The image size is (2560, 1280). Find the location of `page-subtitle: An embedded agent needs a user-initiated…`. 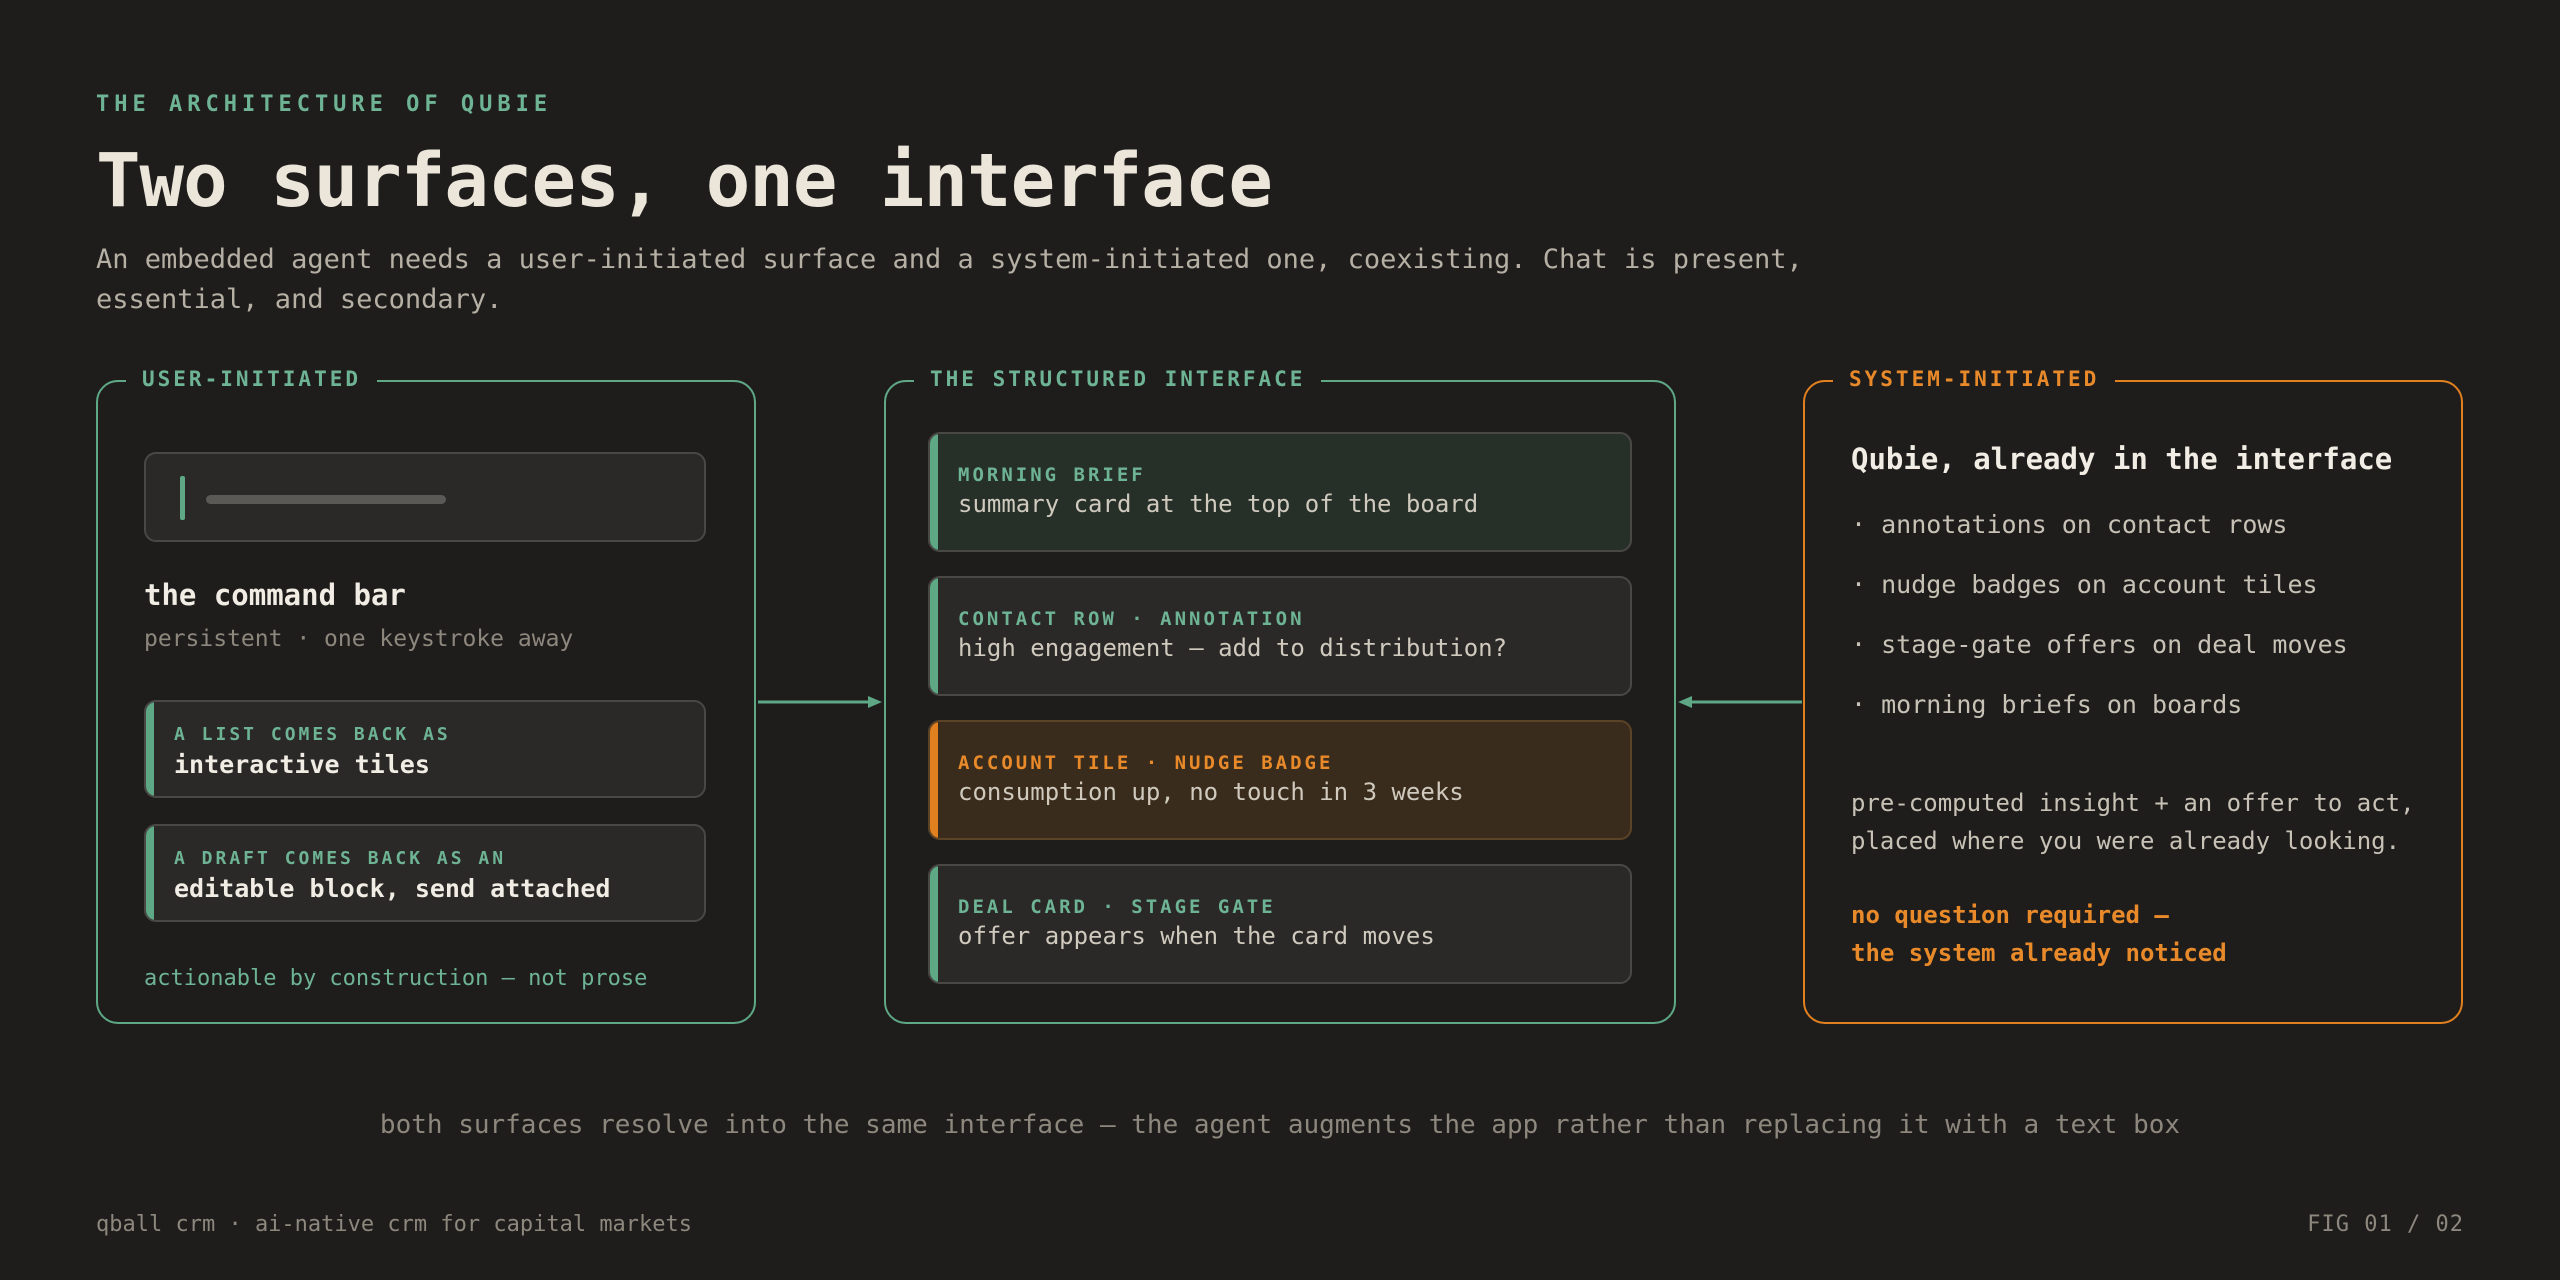

page-subtitle: An embedded agent needs a user-initiated… is located at coordinates (949, 279).